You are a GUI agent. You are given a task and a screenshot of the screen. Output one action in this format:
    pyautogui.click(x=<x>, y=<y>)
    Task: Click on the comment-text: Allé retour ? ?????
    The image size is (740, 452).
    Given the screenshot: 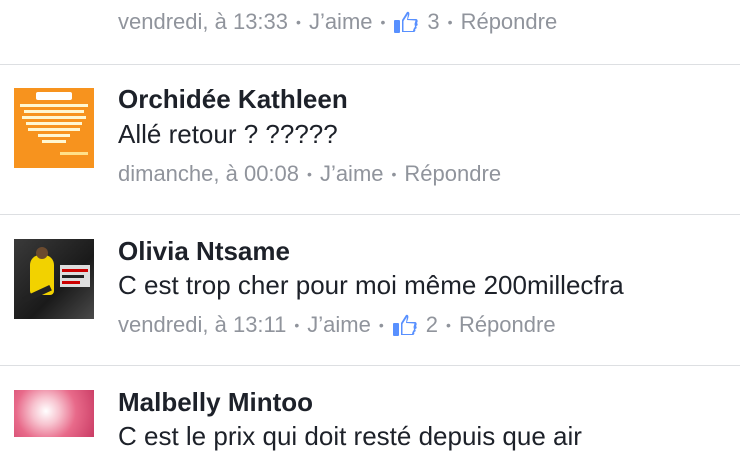 What is the action you would take?
    pyautogui.click(x=228, y=134)
    